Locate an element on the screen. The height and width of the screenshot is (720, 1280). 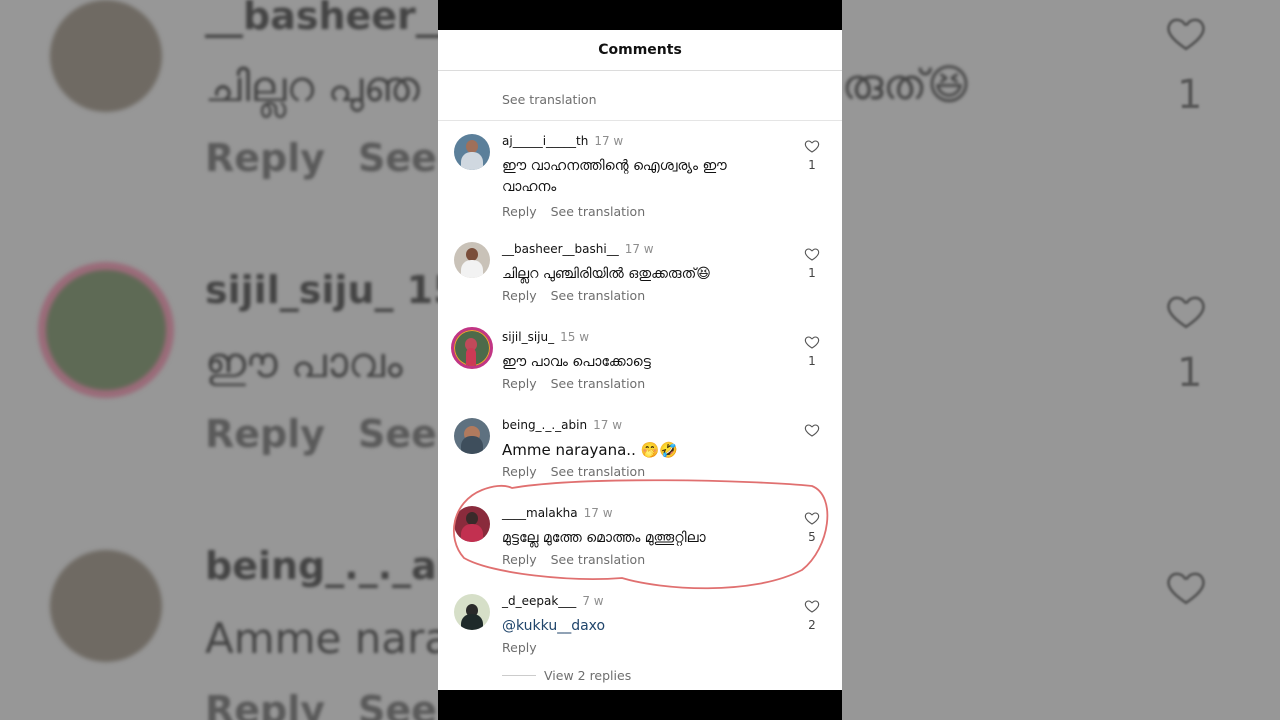
comment-meta: __basheer__bashi__ 17 w is located at coordinates (578, 249).